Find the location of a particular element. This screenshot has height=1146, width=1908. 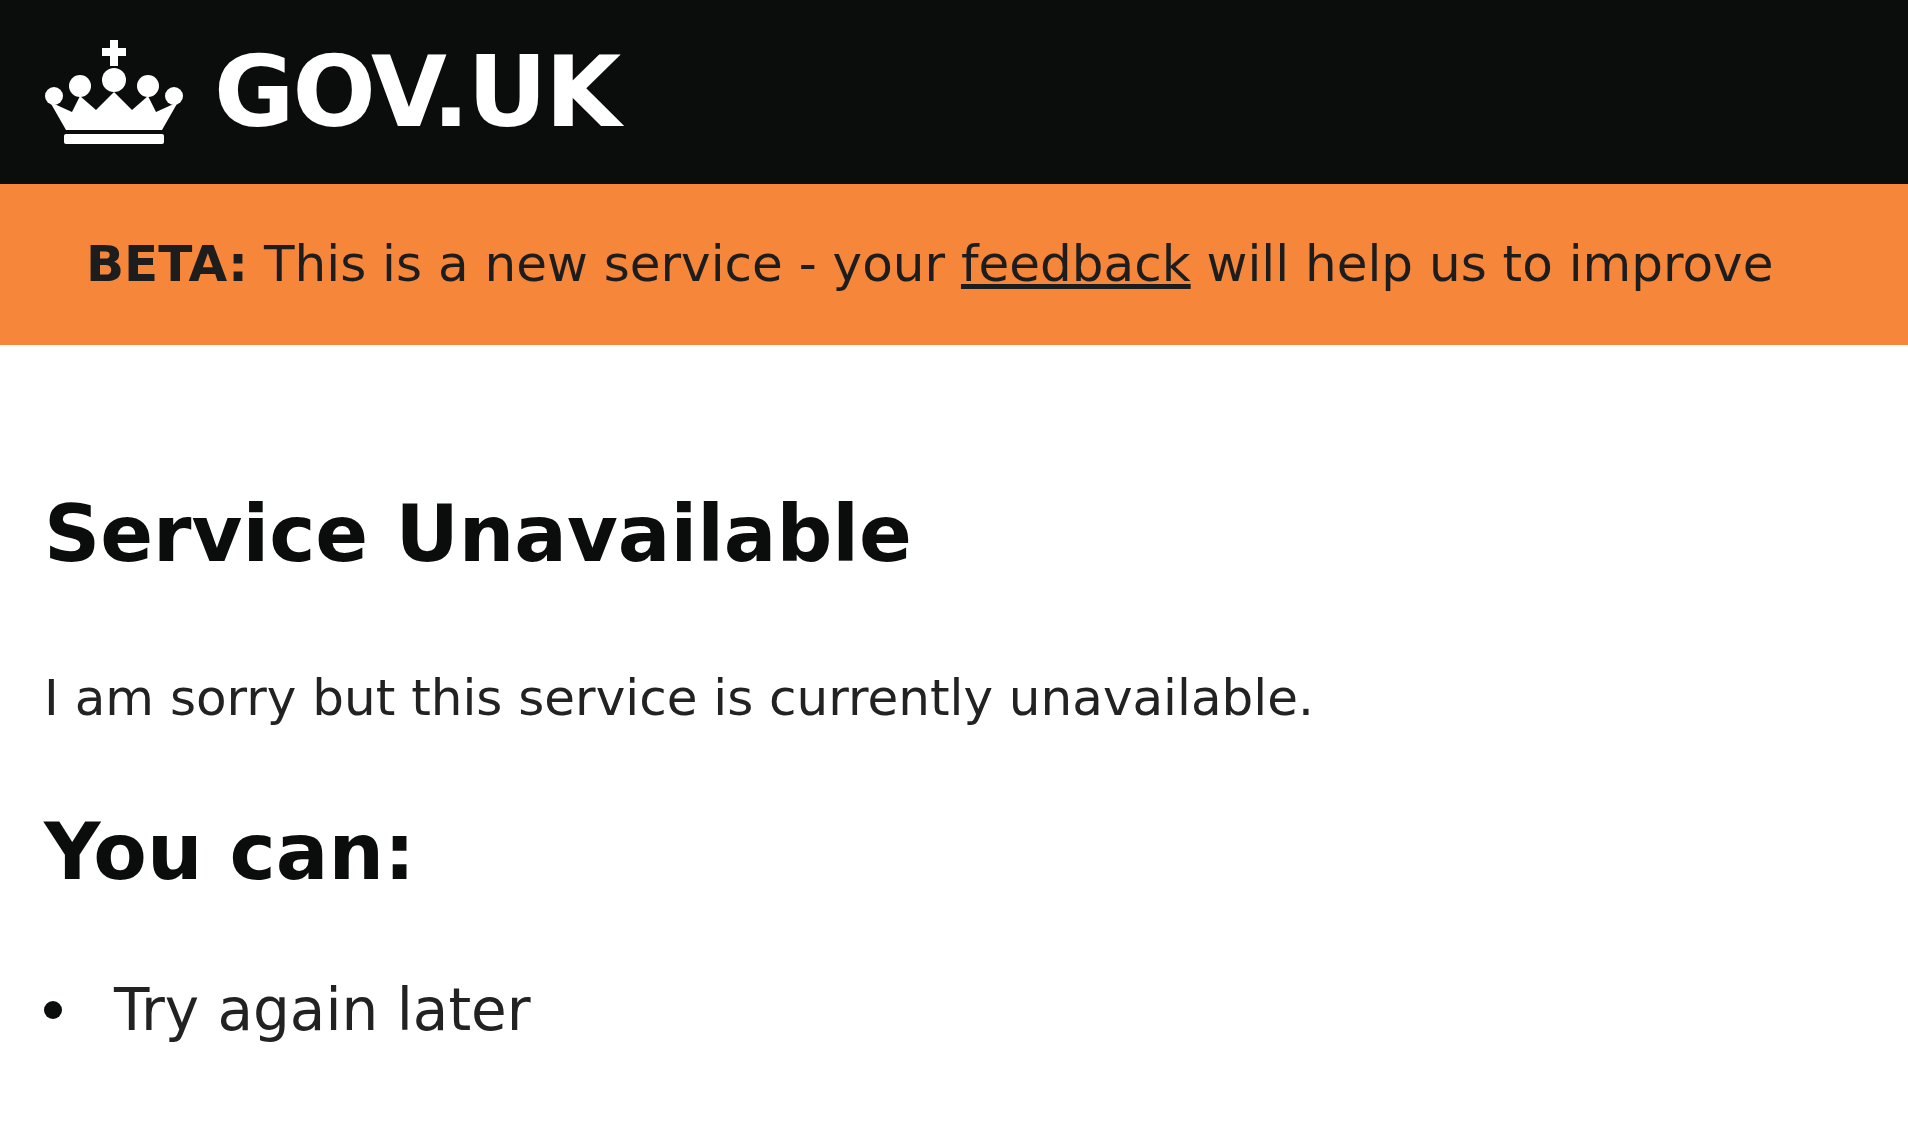

crown-icon is located at coordinates (114, 92).